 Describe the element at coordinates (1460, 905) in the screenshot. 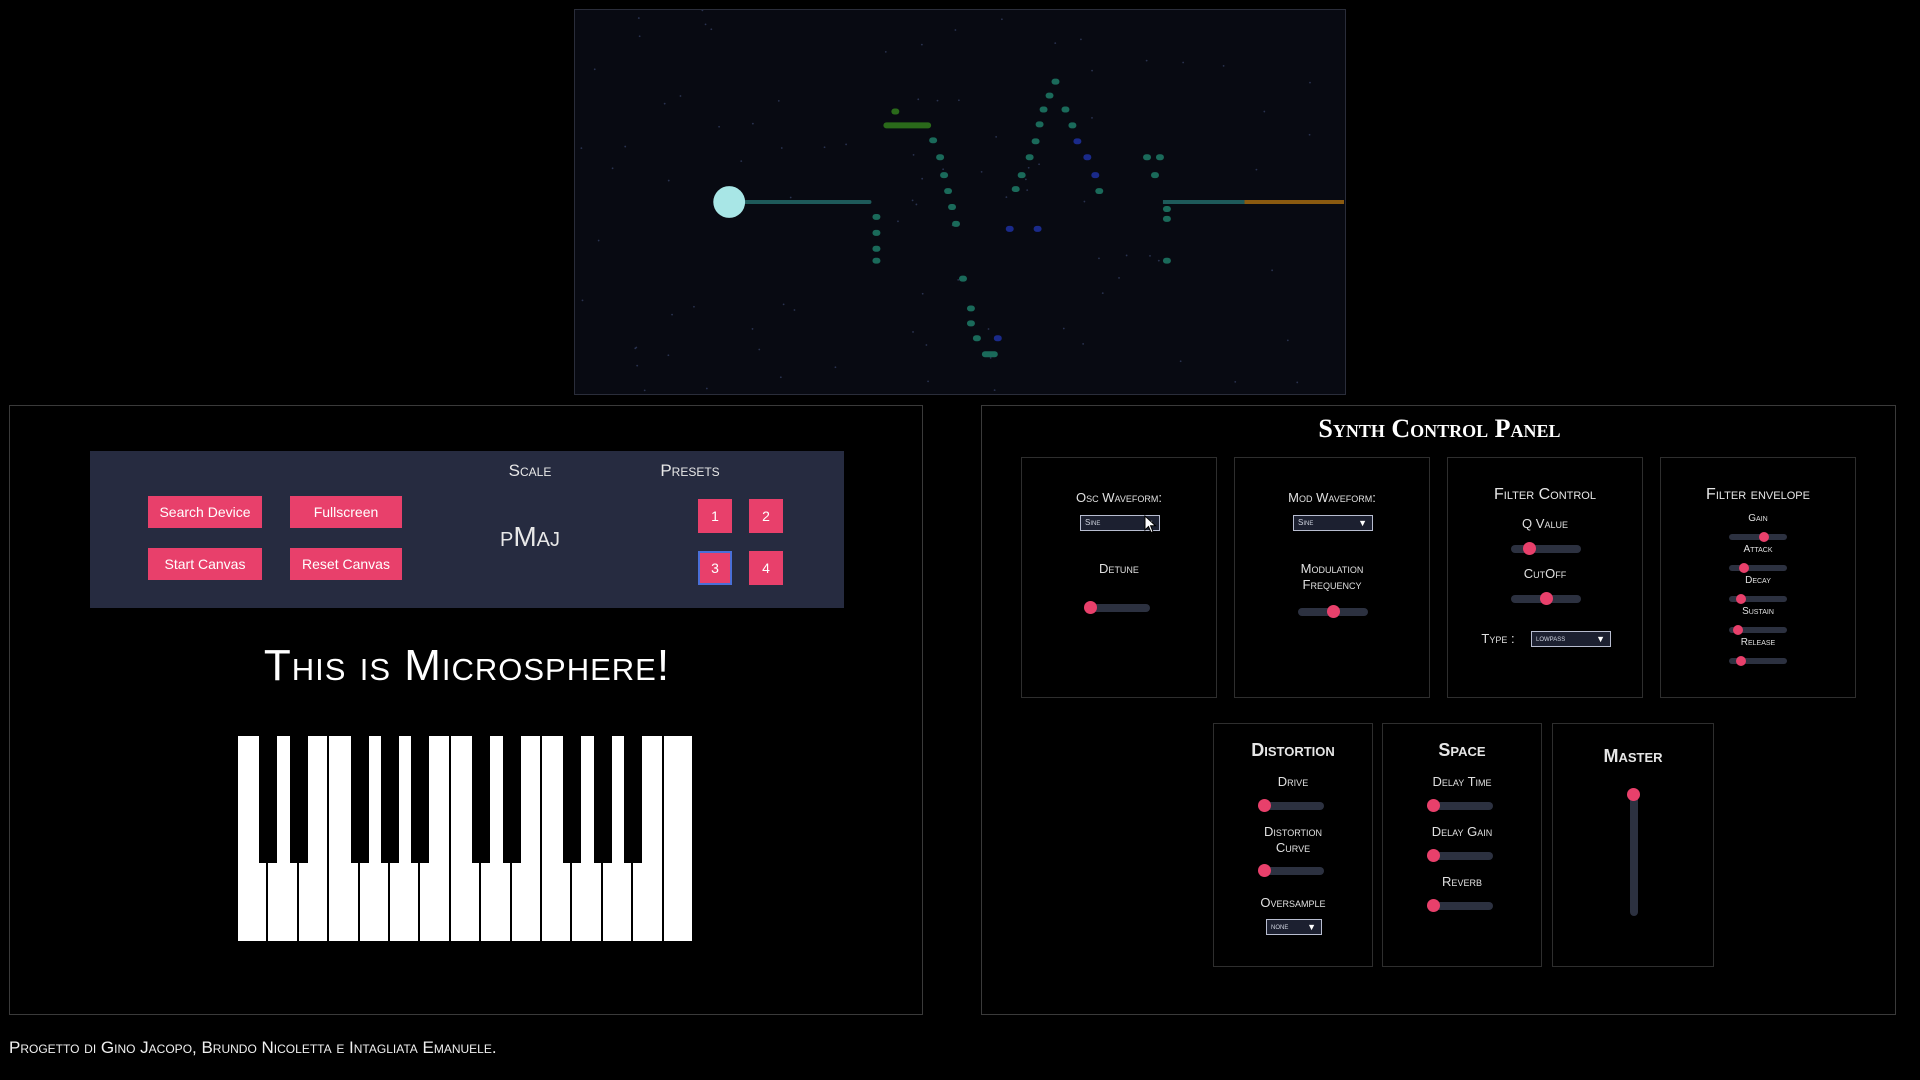

I see `reverb-slider` at that location.